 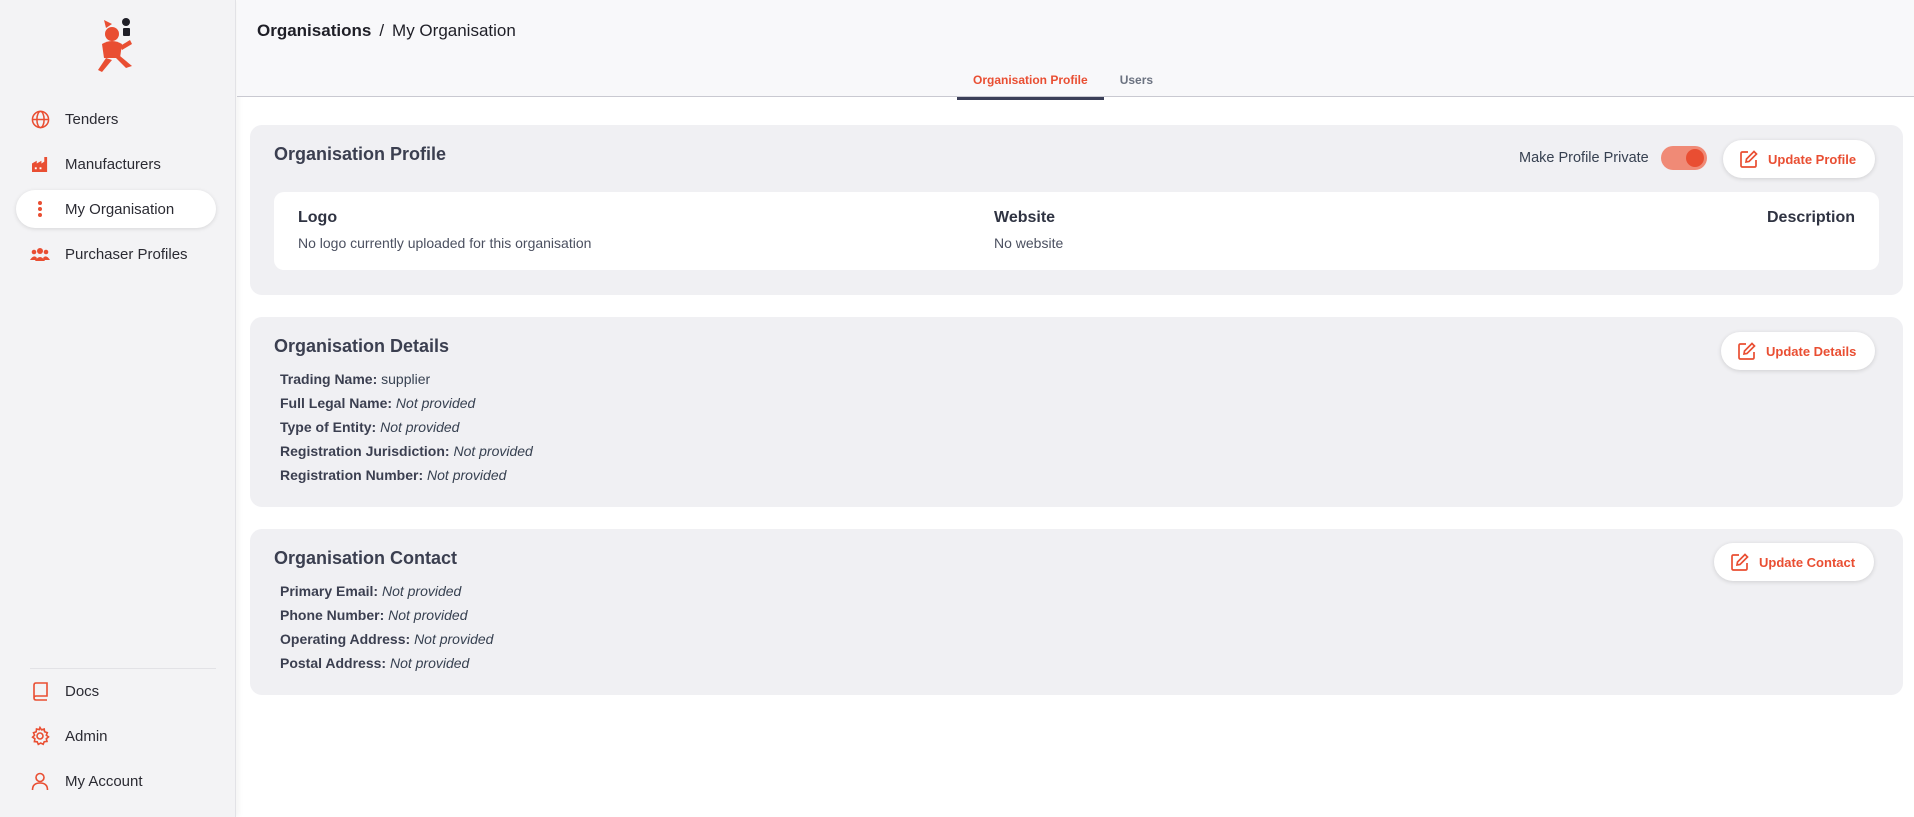 What do you see at coordinates (1807, 562) in the screenshot?
I see `update-contact-label: Update Contact` at bounding box center [1807, 562].